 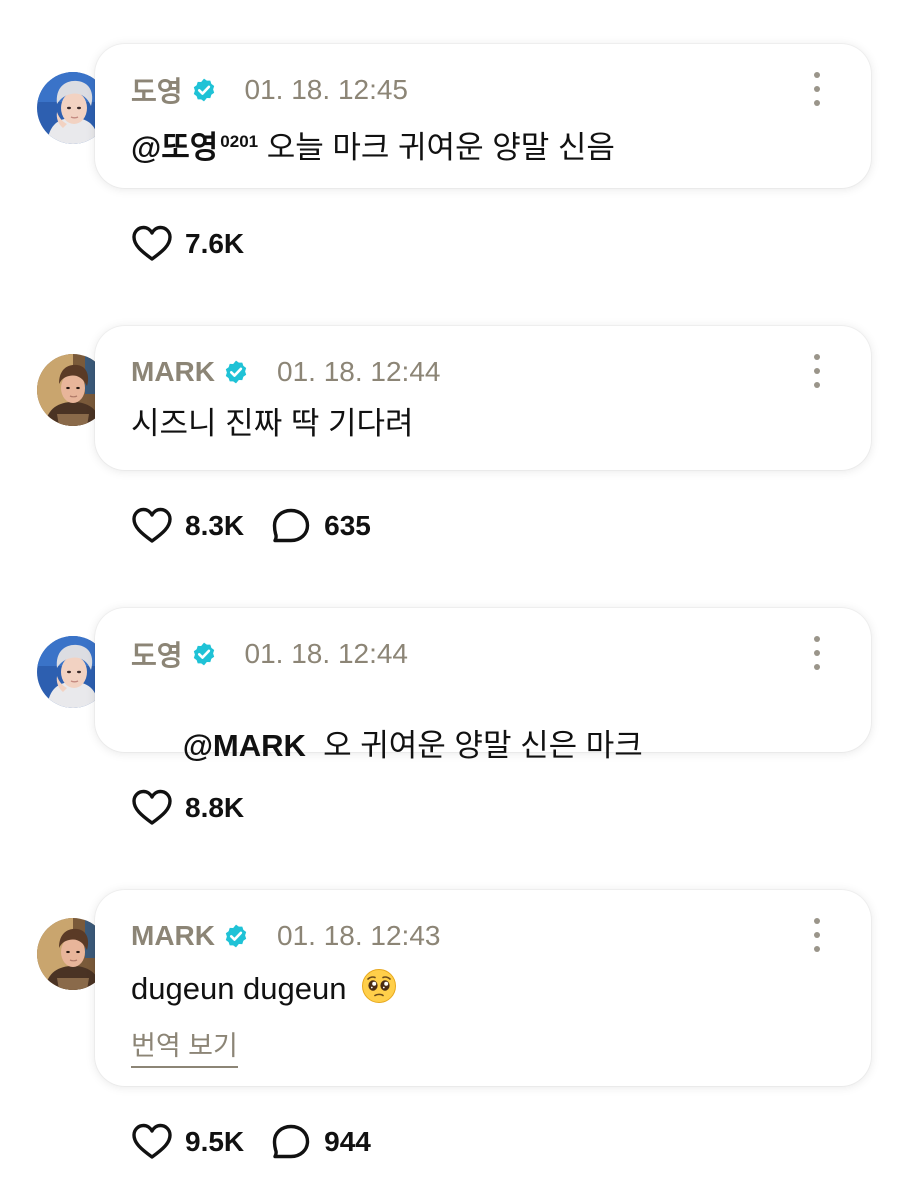 What do you see at coordinates (264, 1142) in the screenshot?
I see `post-actions: 9.5K 944` at bounding box center [264, 1142].